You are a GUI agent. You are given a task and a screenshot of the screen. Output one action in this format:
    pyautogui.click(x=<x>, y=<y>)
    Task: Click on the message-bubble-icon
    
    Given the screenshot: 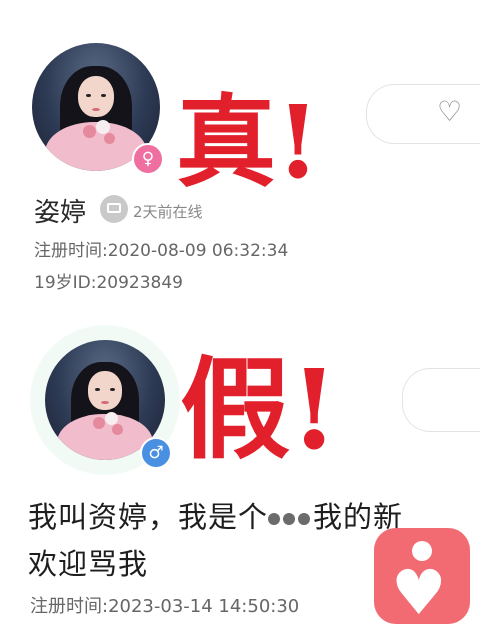 What is the action you would take?
    pyautogui.click(x=114, y=209)
    